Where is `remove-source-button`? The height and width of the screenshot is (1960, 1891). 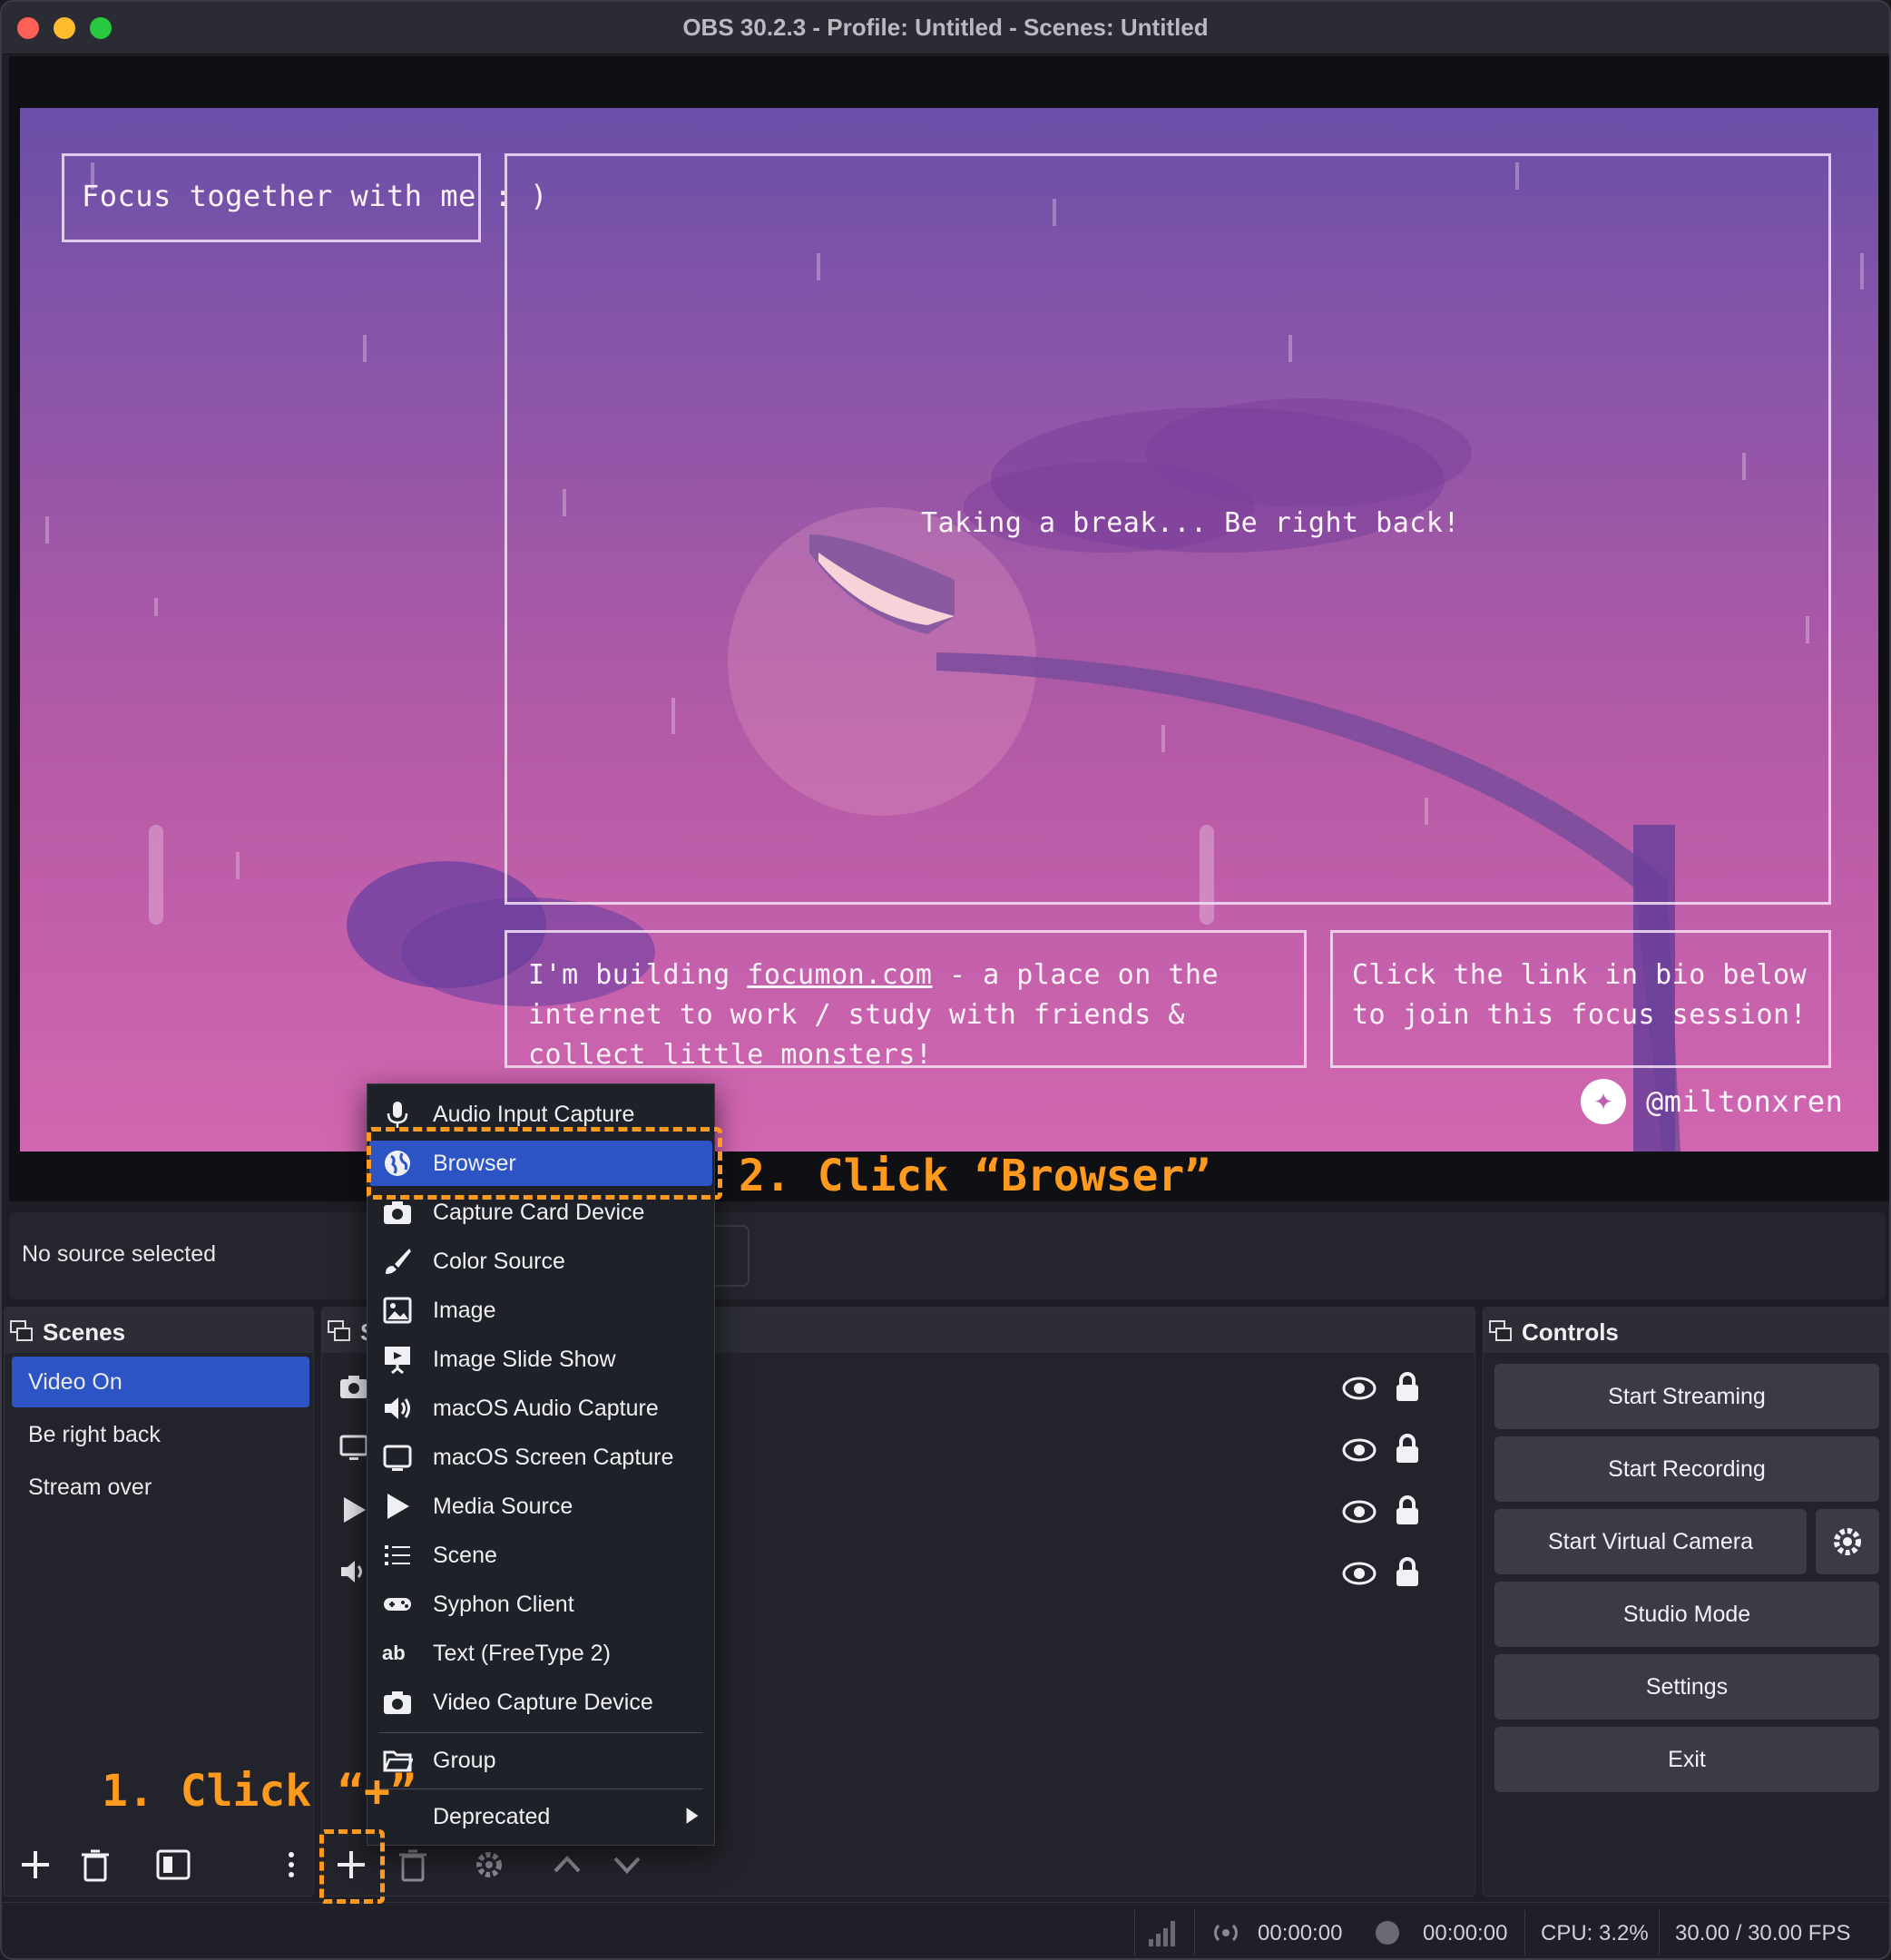 remove-source-button is located at coordinates (413, 1865).